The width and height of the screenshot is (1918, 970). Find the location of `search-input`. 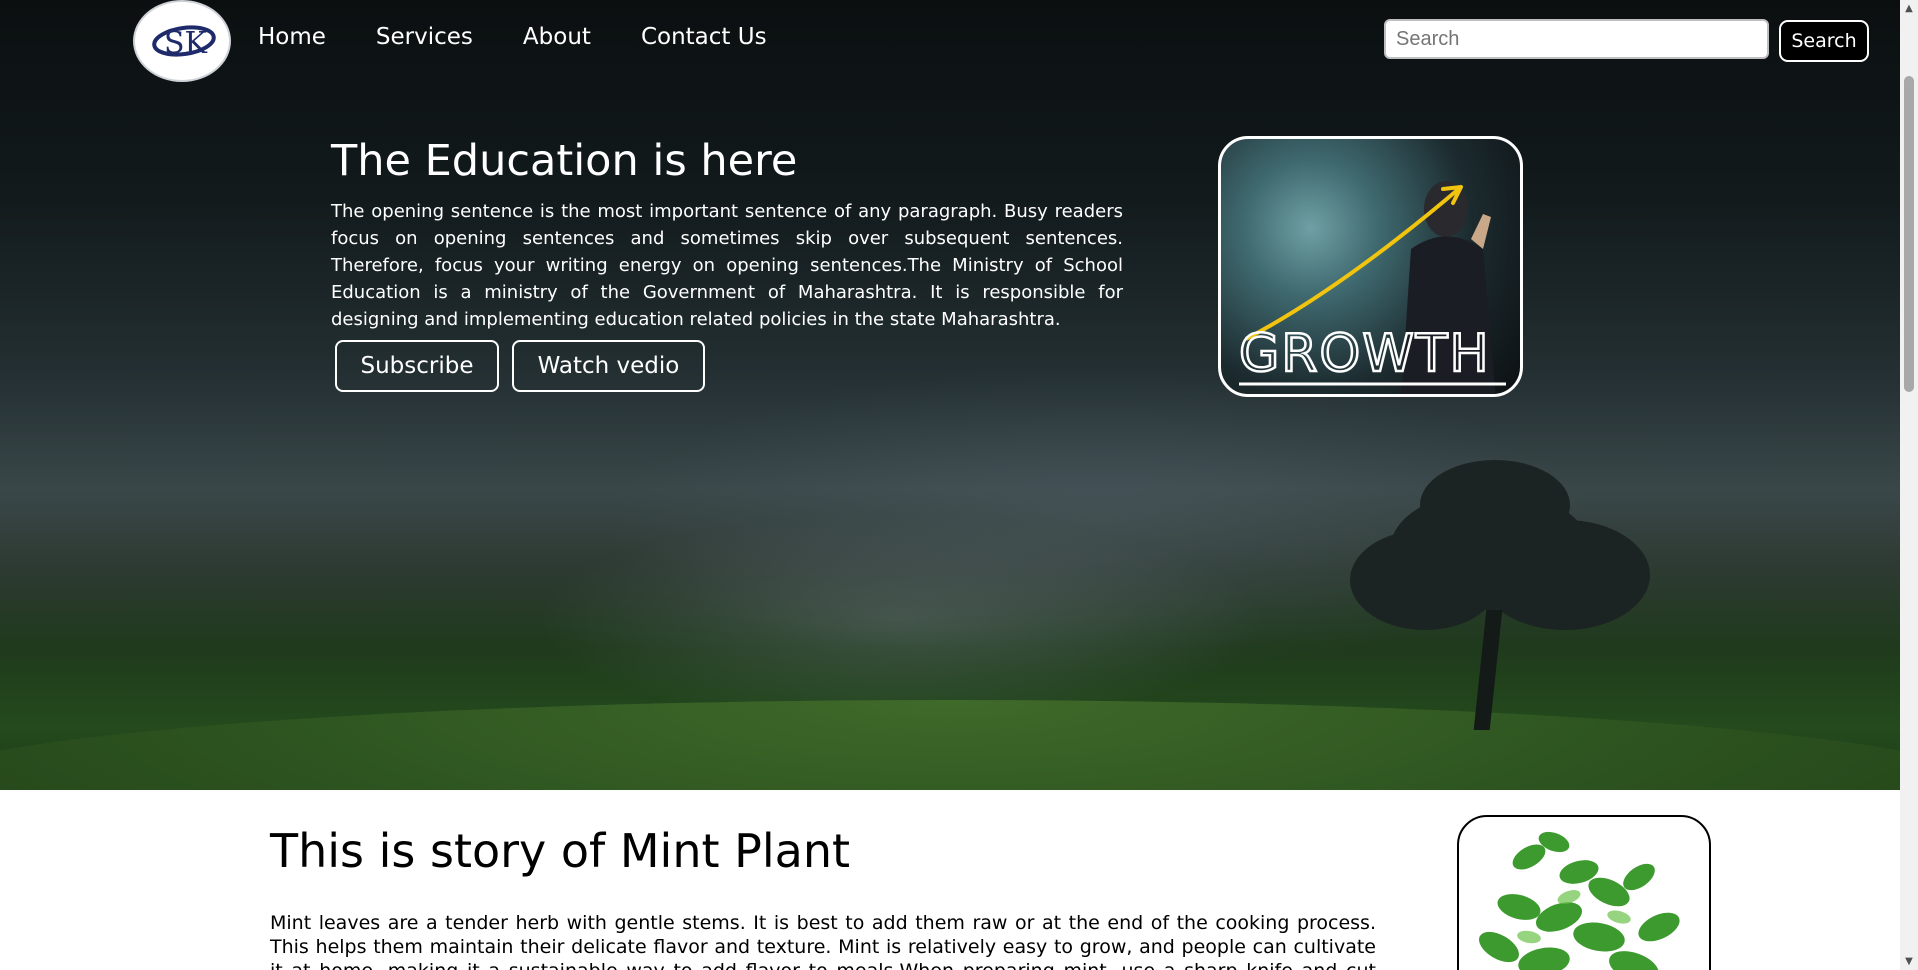

search-input is located at coordinates (1576, 39).